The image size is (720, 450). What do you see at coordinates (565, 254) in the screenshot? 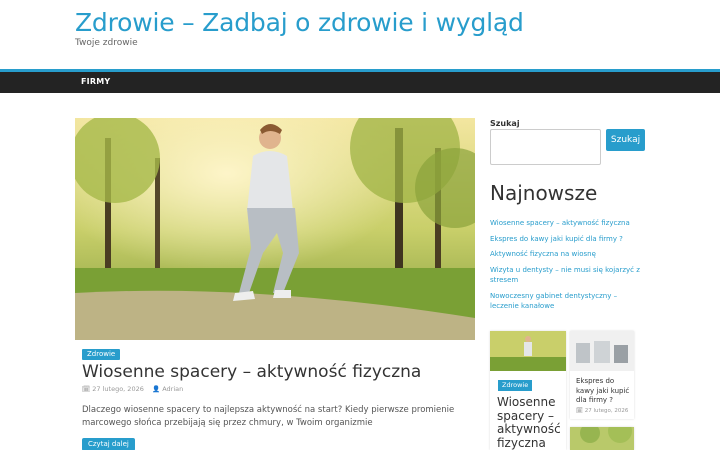
I see `recent-post-link: Aktywność fizyczna na wiosnę` at bounding box center [565, 254].